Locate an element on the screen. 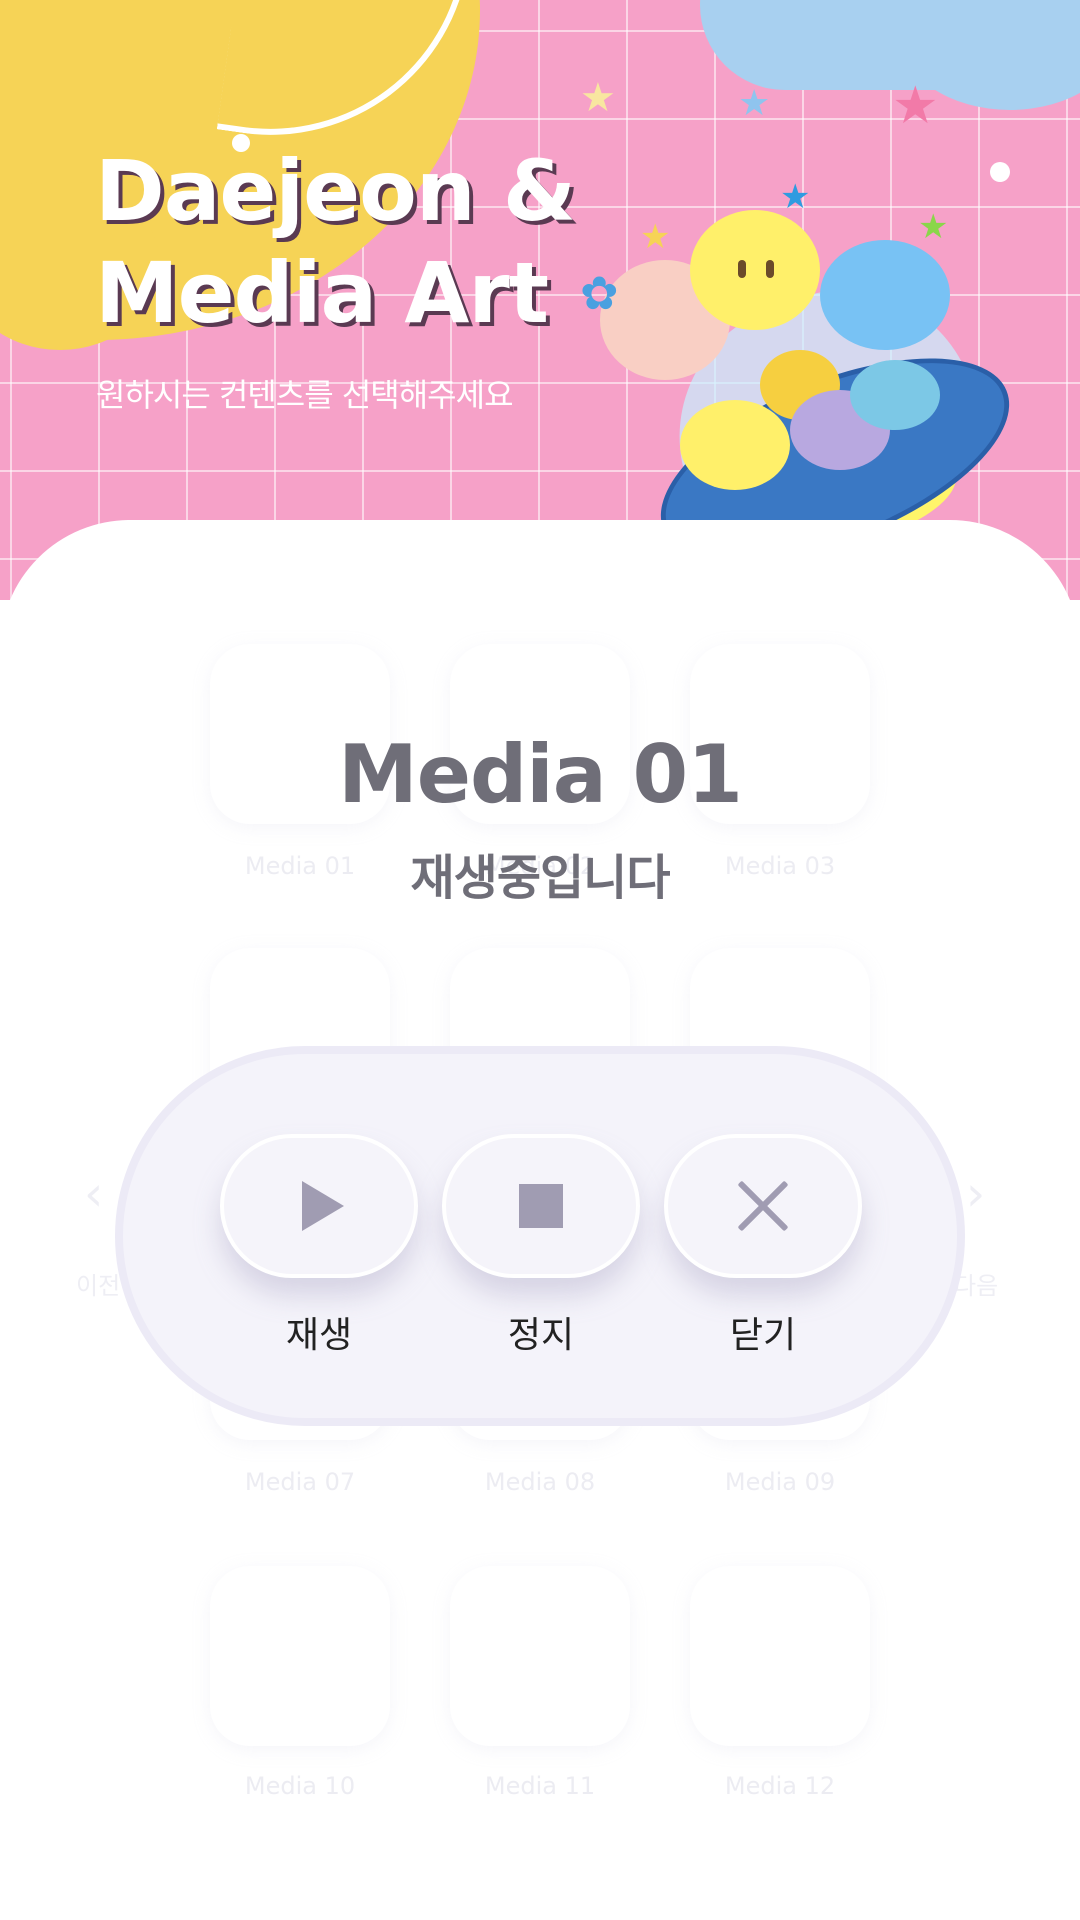  next-arrow-icon: › is located at coordinates (975, 1194).